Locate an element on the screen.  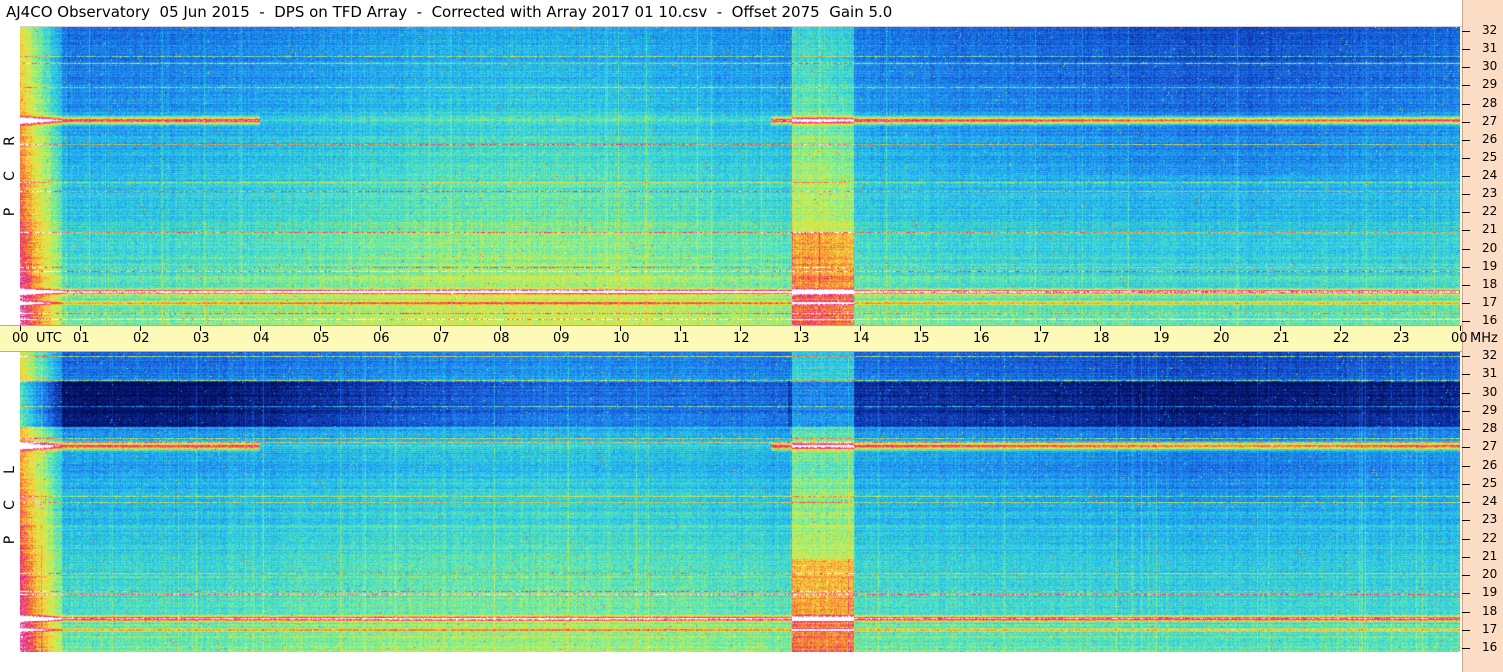
polarization-letter: L is located at coordinates (10, 470).